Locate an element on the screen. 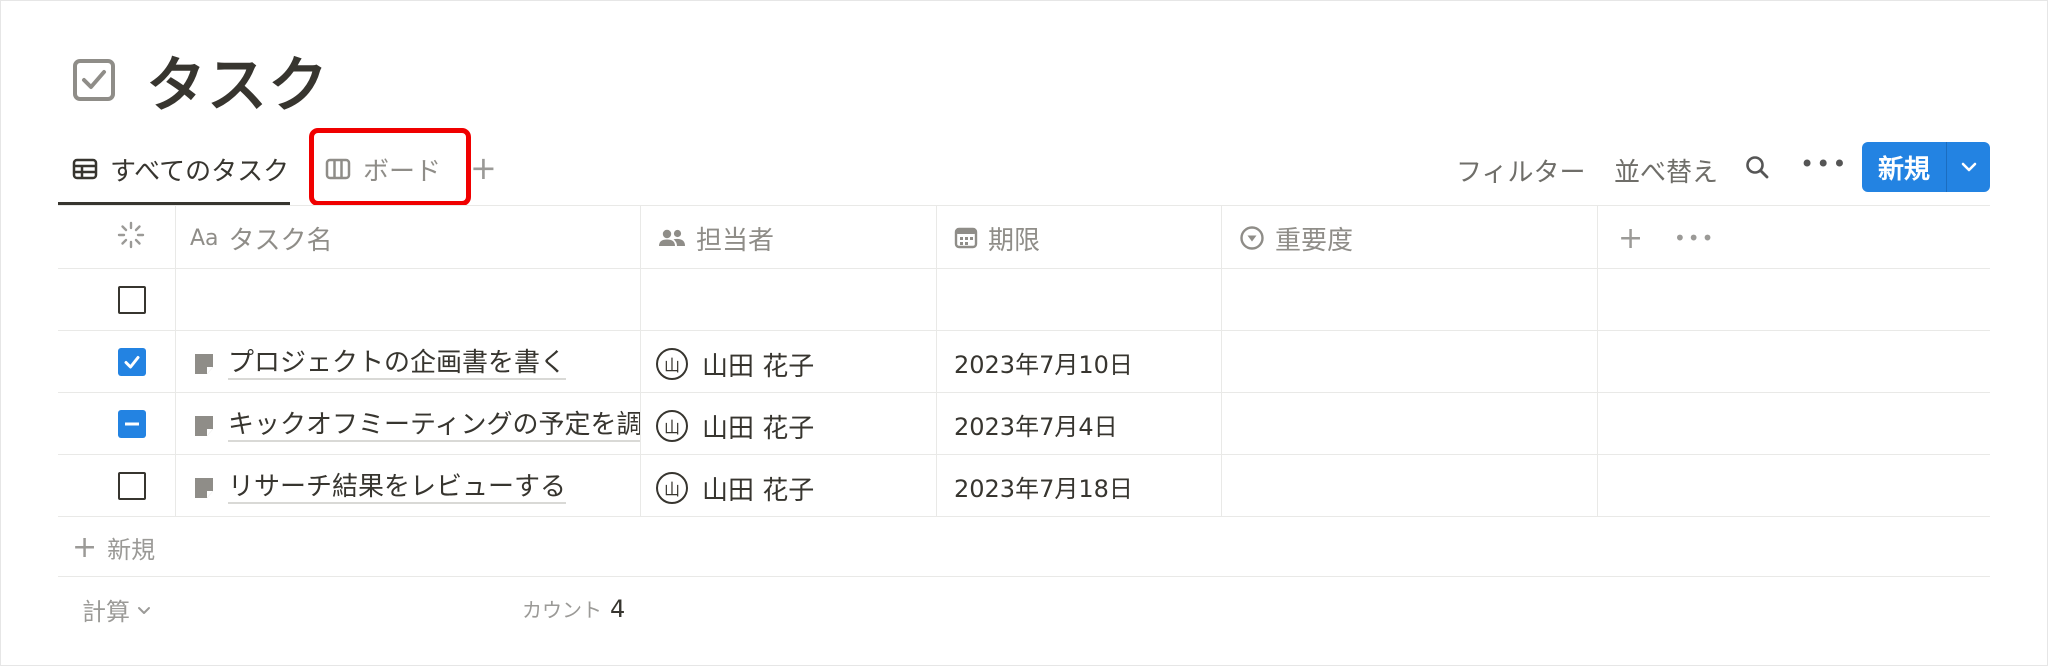 The height and width of the screenshot is (666, 2048). text-type-icon: Aa is located at coordinates (204, 238).